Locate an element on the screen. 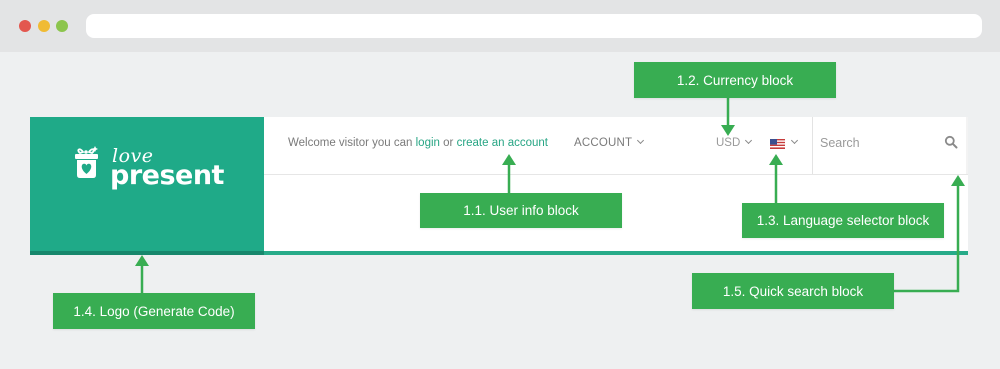  header-right-edge is located at coordinates (967, 145).